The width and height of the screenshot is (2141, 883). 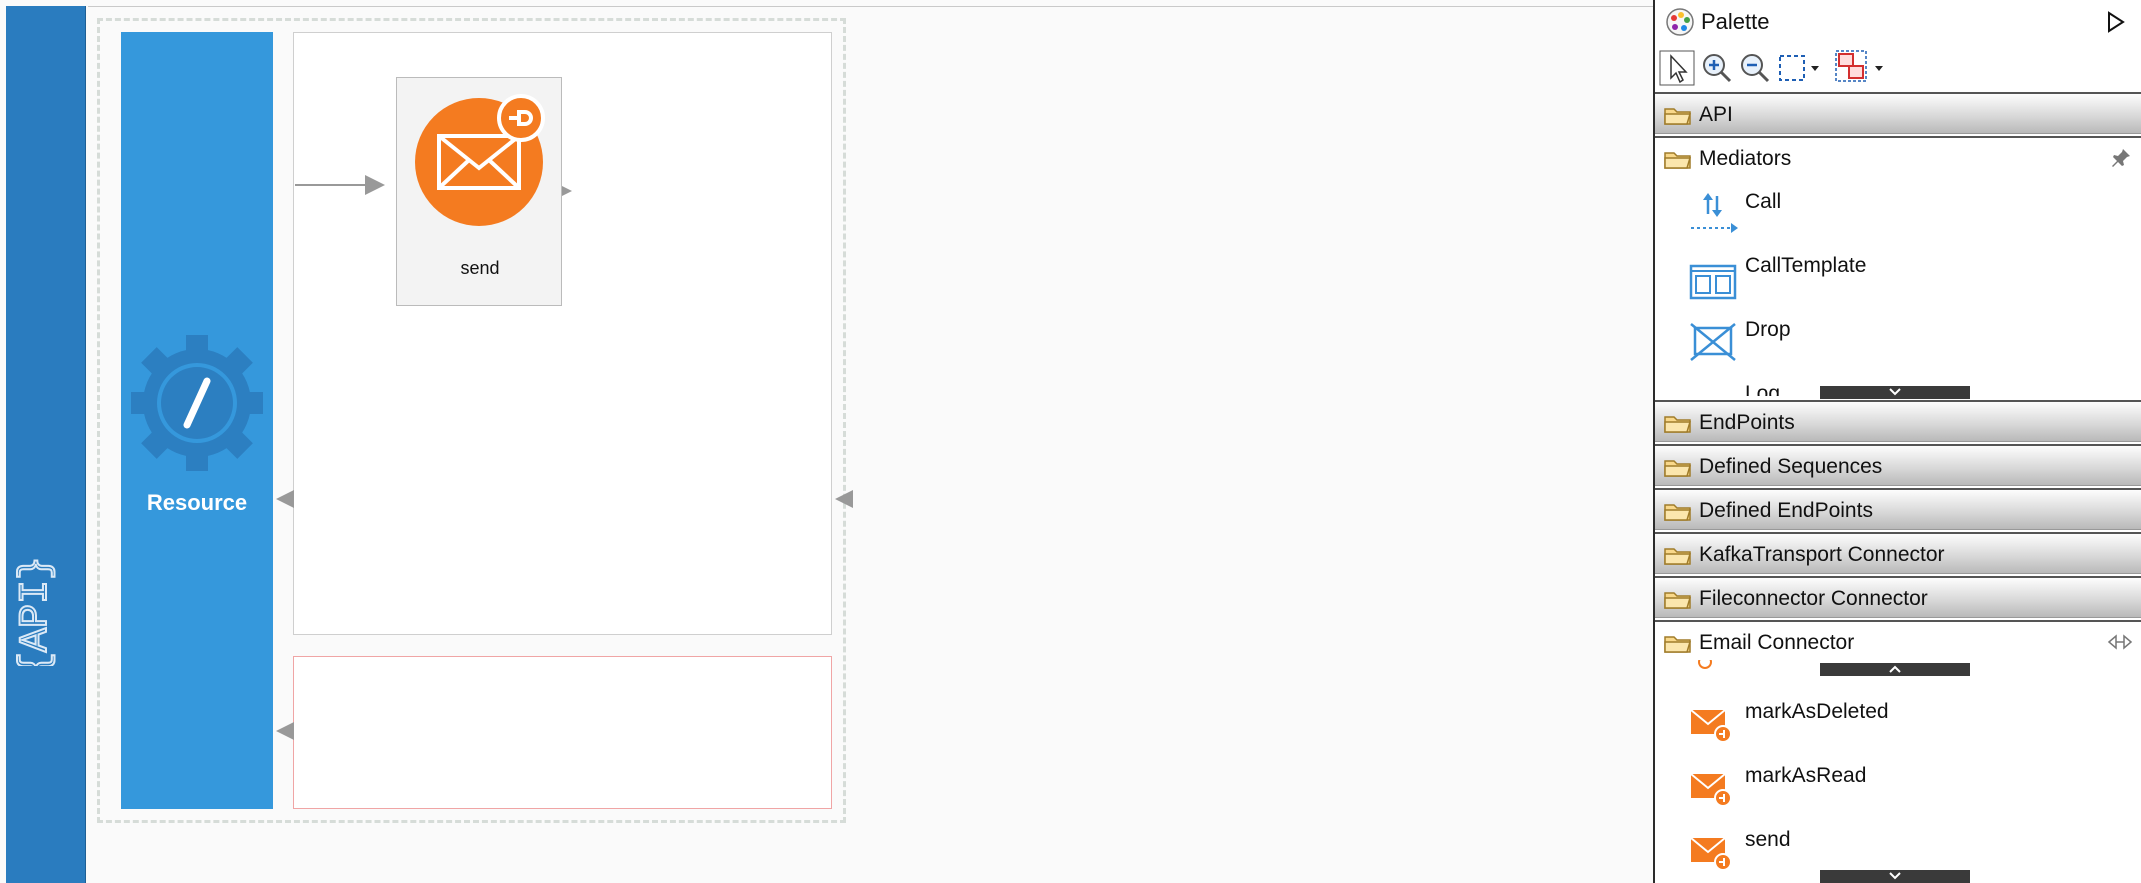 What do you see at coordinates (1763, 389) in the screenshot?
I see `item-label: Log` at bounding box center [1763, 389].